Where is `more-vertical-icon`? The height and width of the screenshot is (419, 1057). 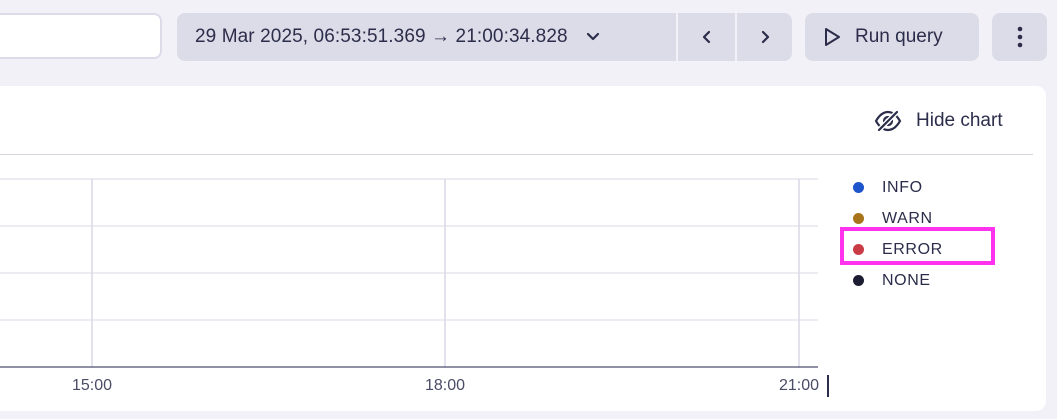
more-vertical-icon is located at coordinates (1020, 37).